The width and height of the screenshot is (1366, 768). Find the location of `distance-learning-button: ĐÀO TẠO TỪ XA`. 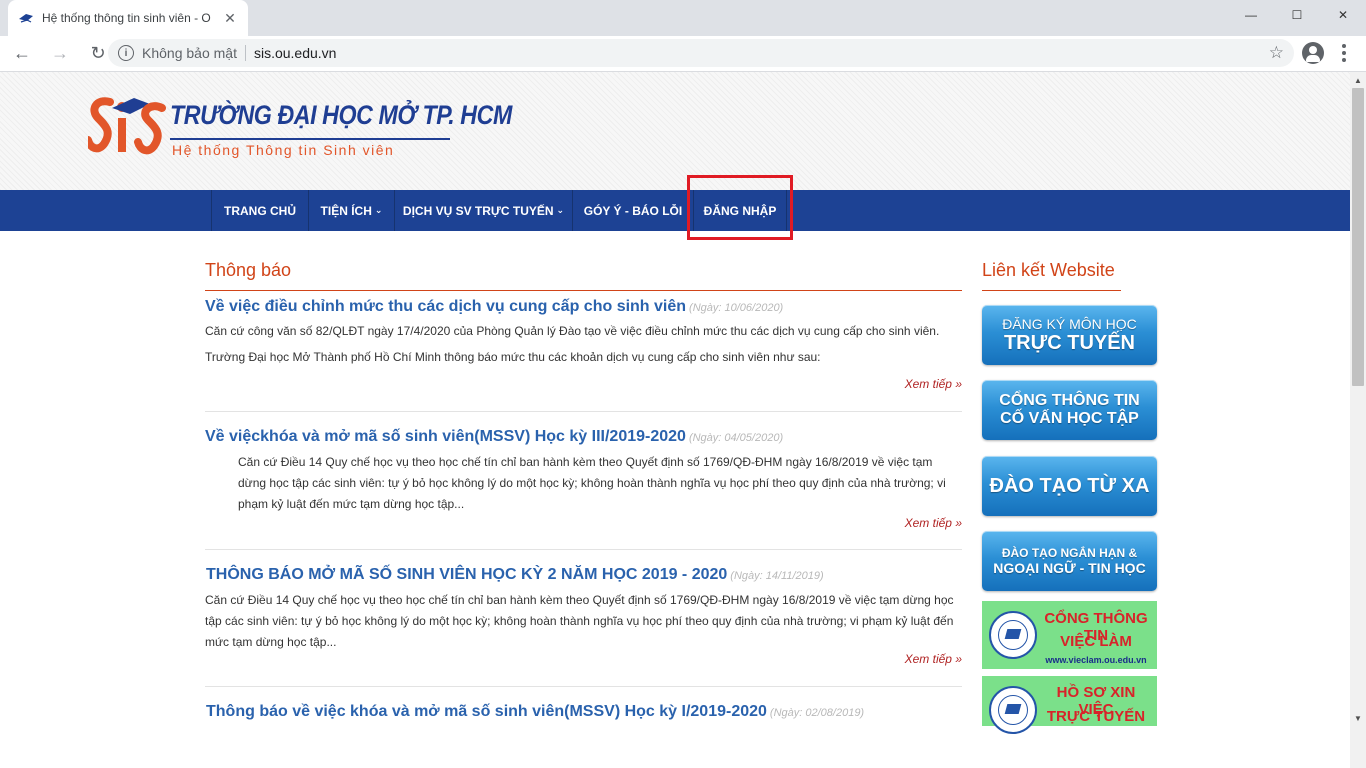

distance-learning-button: ĐÀO TẠO TỪ XA is located at coordinates (1069, 486).